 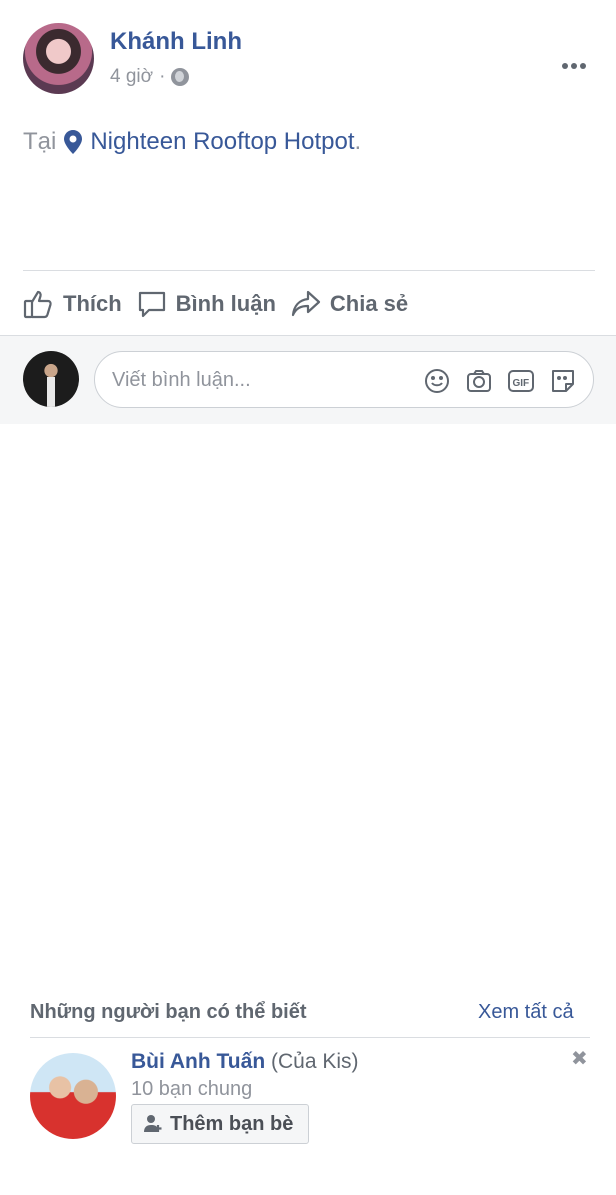 What do you see at coordinates (73, 142) in the screenshot?
I see `location-pin-icon` at bounding box center [73, 142].